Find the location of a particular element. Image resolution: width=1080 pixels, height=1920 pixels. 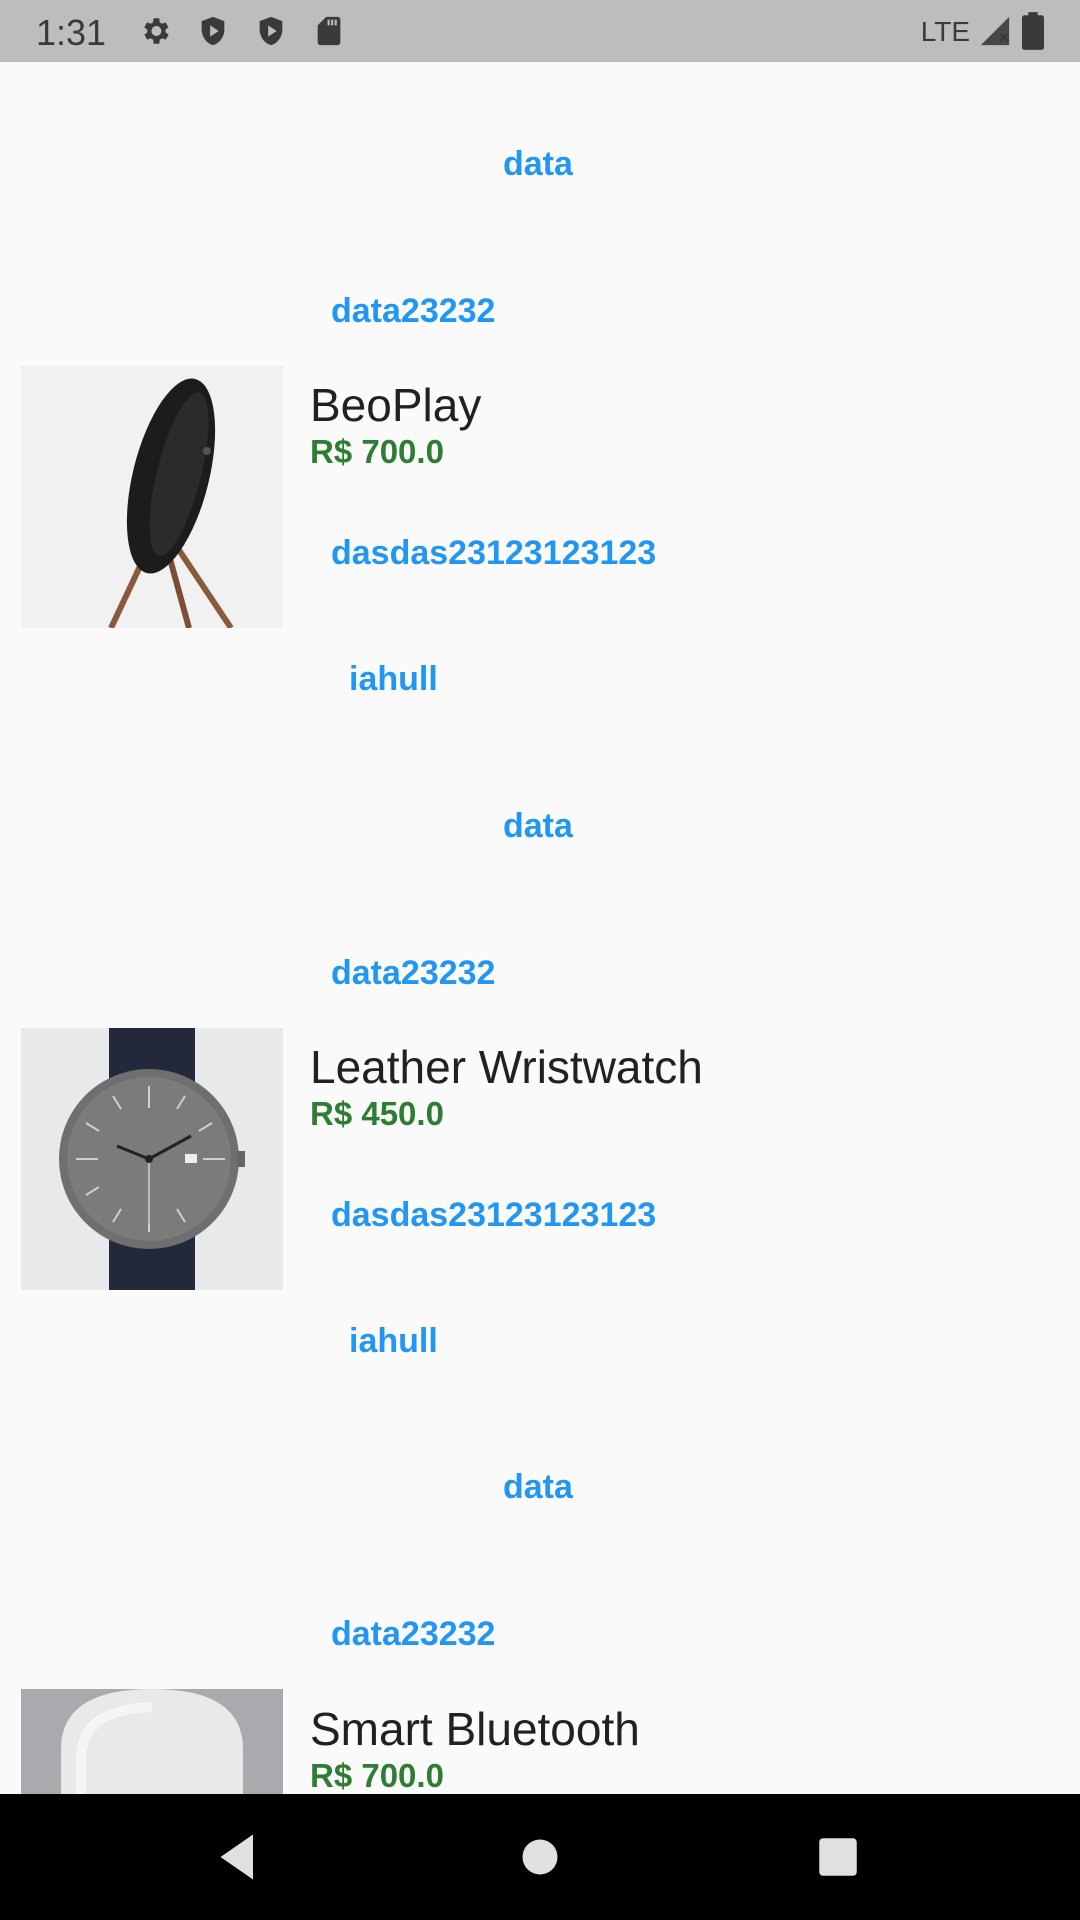

battery-icon is located at coordinates (1033, 31).